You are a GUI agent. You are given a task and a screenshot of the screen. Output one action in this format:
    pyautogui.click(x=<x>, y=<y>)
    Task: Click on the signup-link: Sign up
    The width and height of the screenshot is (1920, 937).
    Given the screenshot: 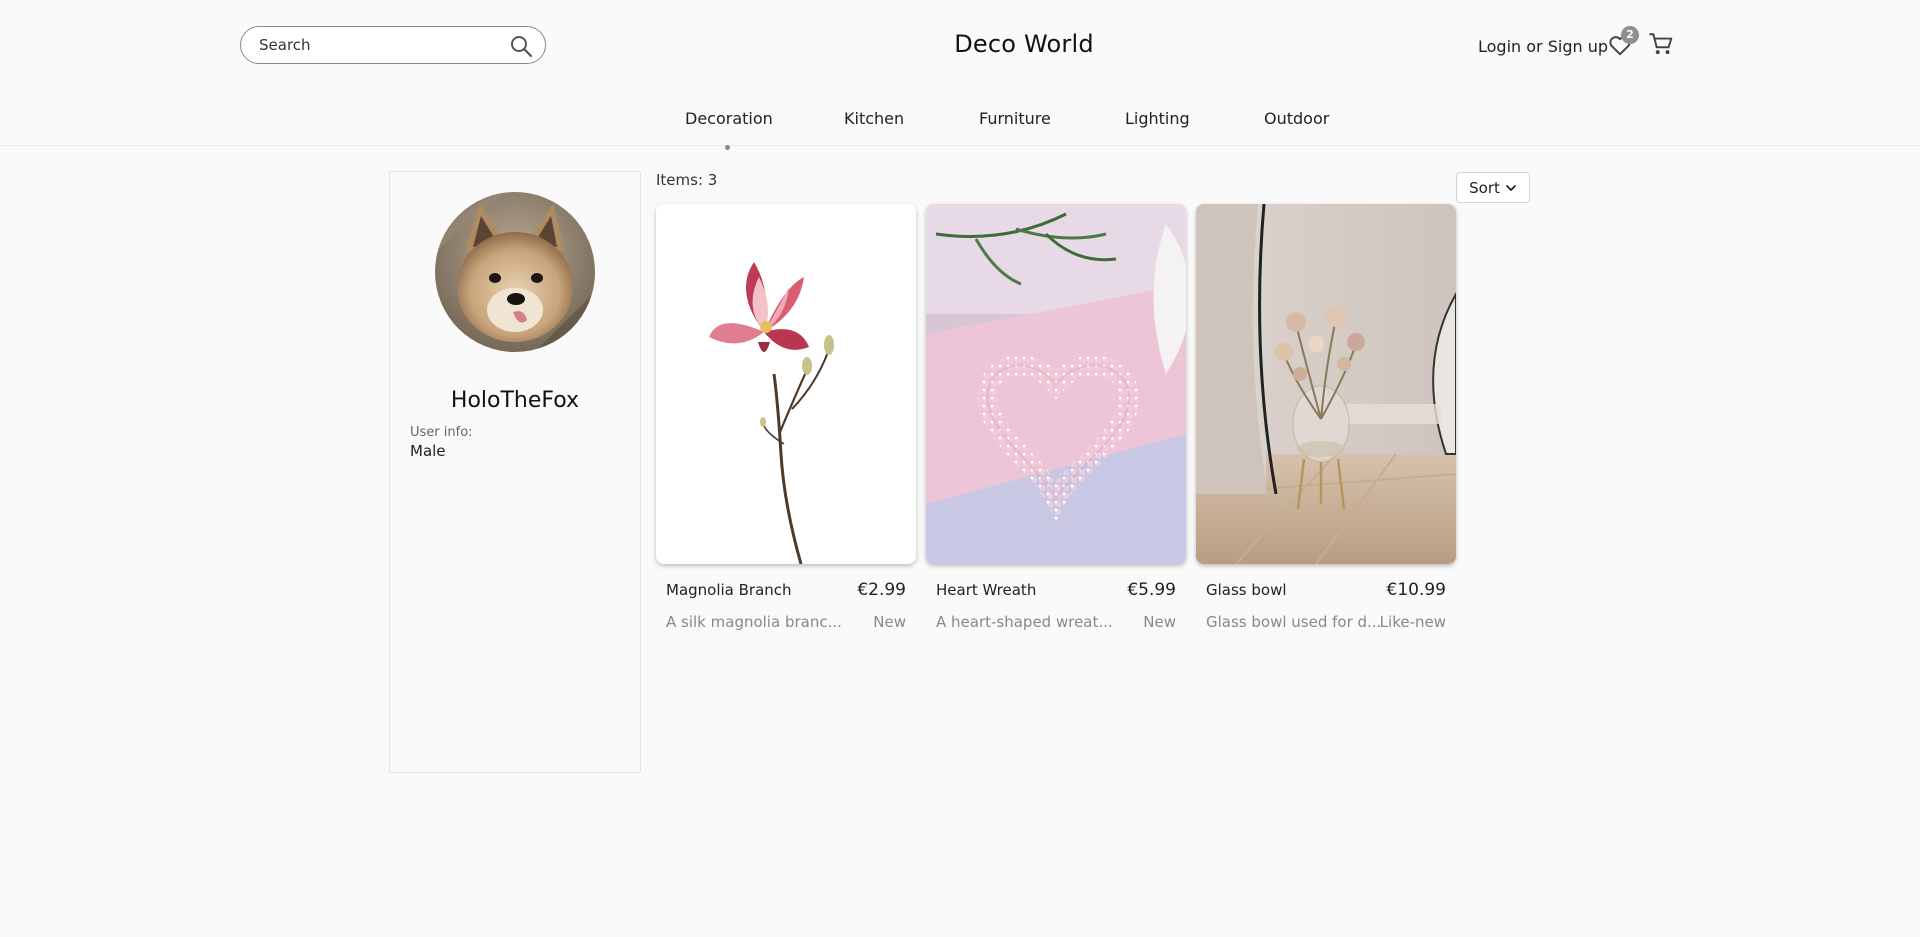 What is the action you would take?
    pyautogui.click(x=1578, y=46)
    